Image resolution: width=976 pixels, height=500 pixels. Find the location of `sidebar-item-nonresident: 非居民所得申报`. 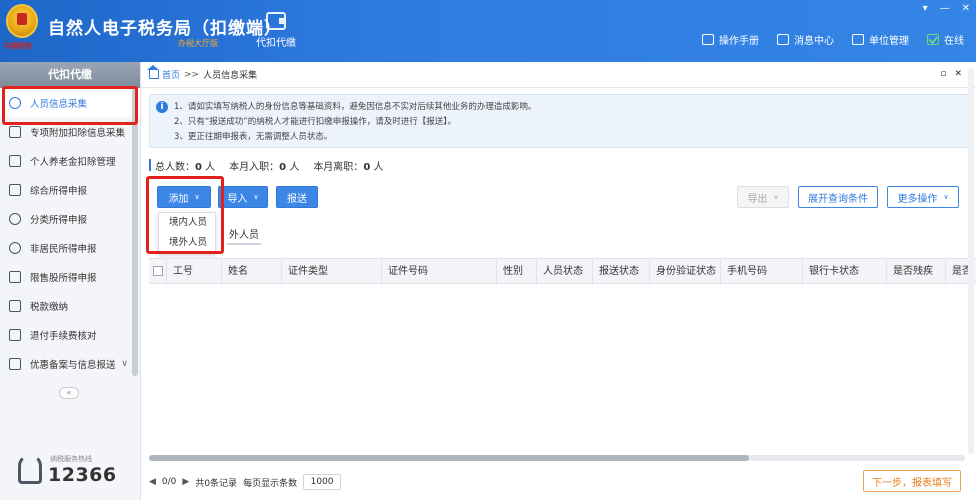

sidebar-item-nonresident: 非居民所得申报 is located at coordinates (70, 247).